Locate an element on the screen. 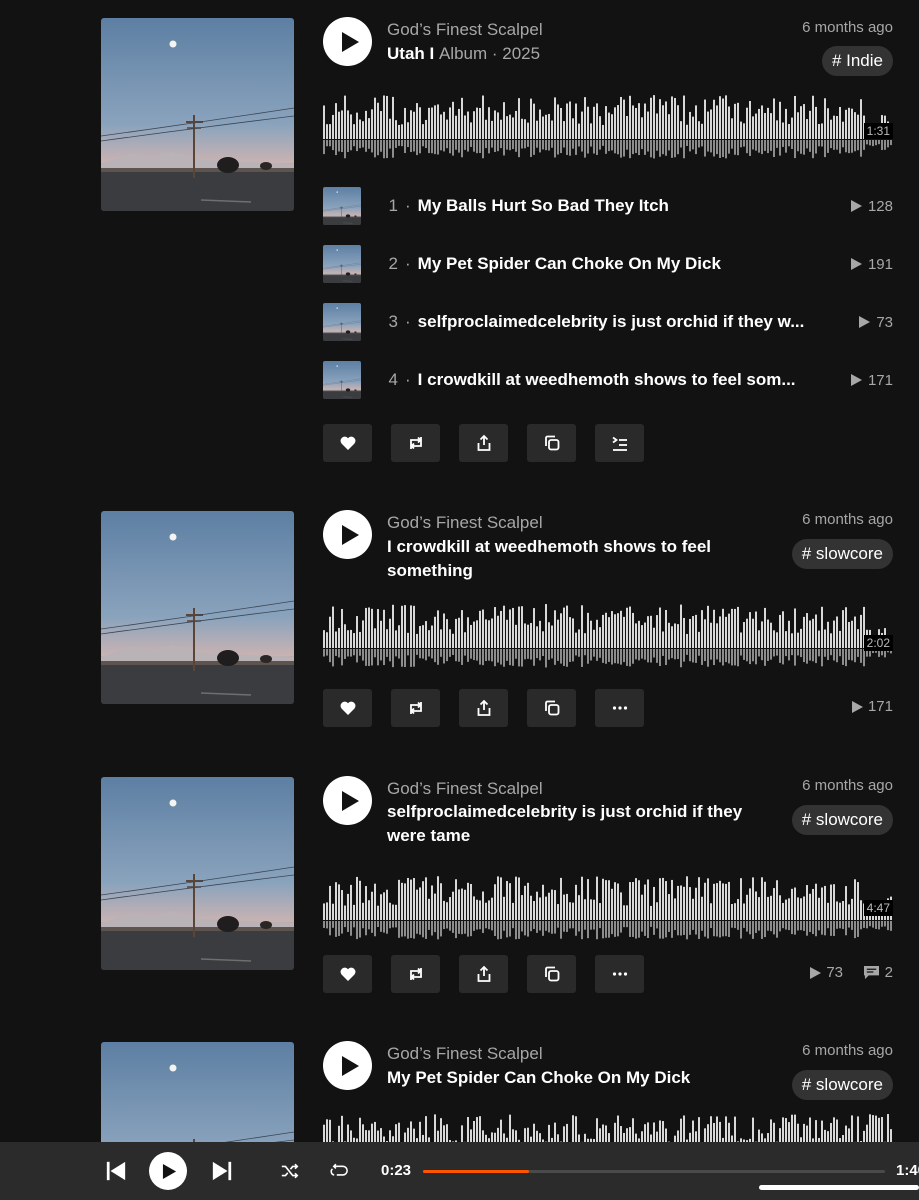  album-artwork is located at coordinates (197, 114).